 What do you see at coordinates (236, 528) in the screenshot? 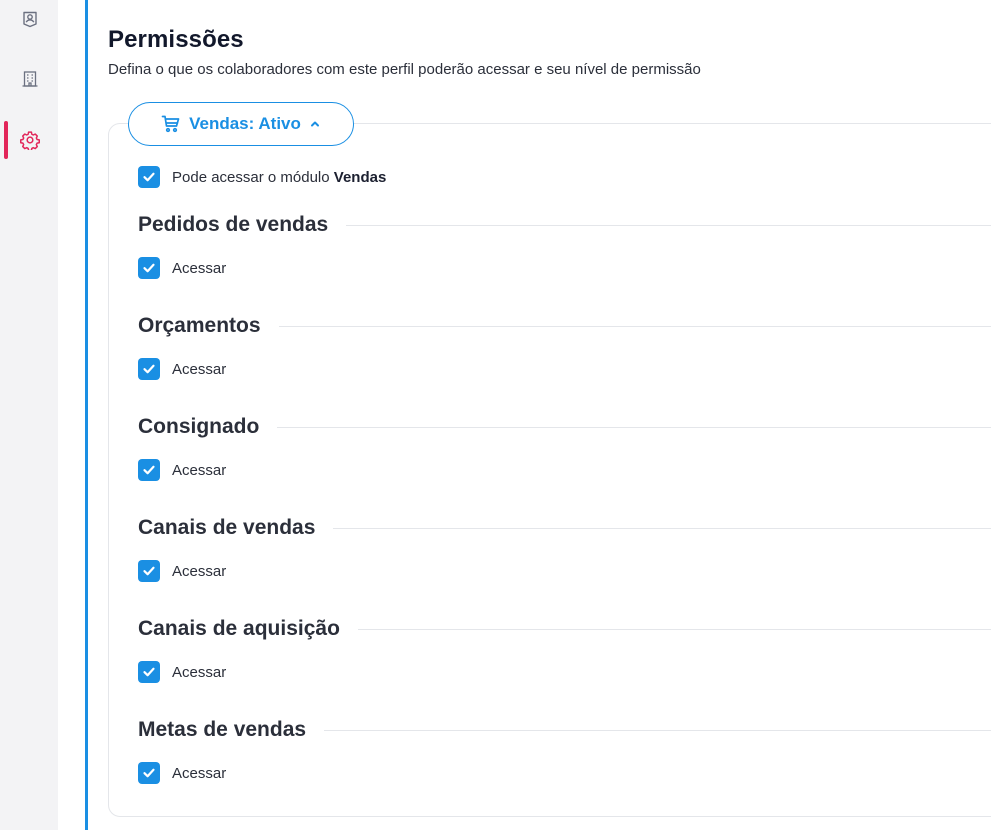
I see `section-title-canais-de-vendas: Canais de vendas` at bounding box center [236, 528].